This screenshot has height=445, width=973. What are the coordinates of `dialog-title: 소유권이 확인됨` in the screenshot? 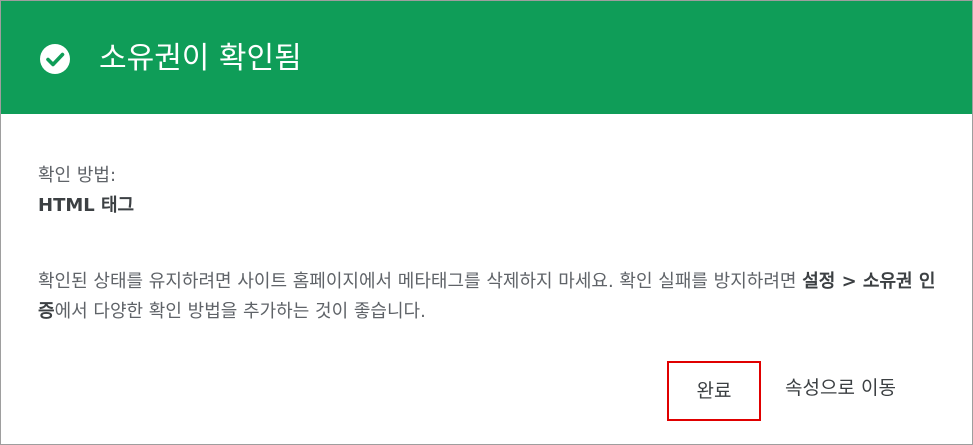 It's located at (200, 58).